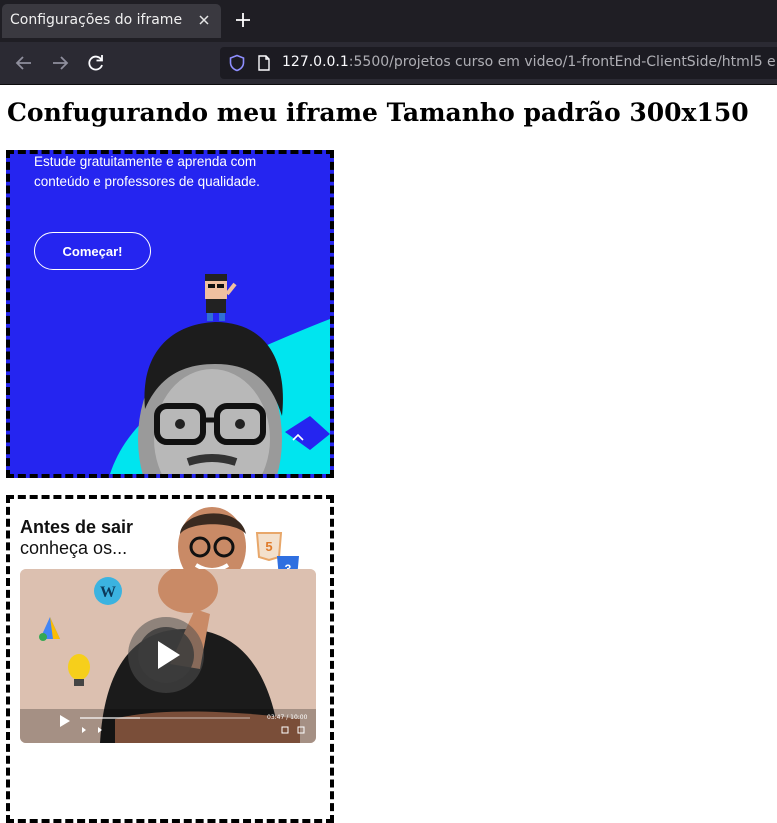  Describe the element at coordinates (60, 63) in the screenshot. I see `forward-arrow-icon` at that location.